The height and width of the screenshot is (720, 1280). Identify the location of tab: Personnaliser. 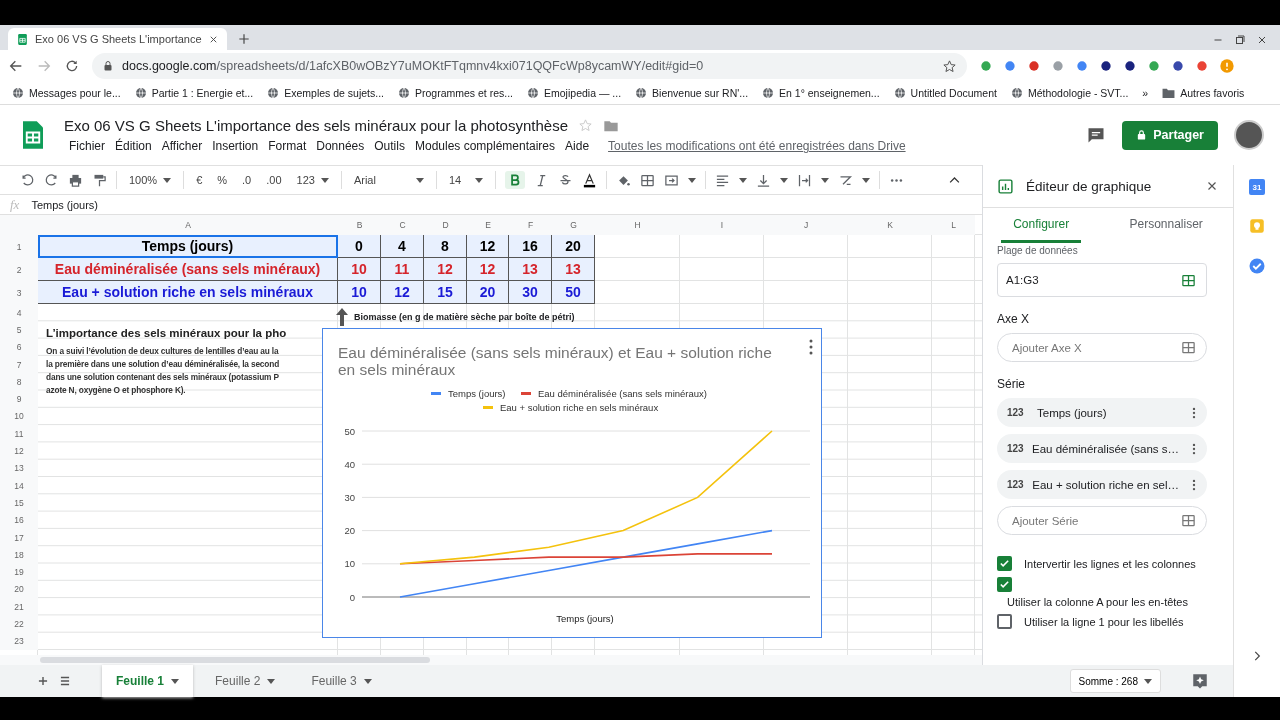
(1166, 225).